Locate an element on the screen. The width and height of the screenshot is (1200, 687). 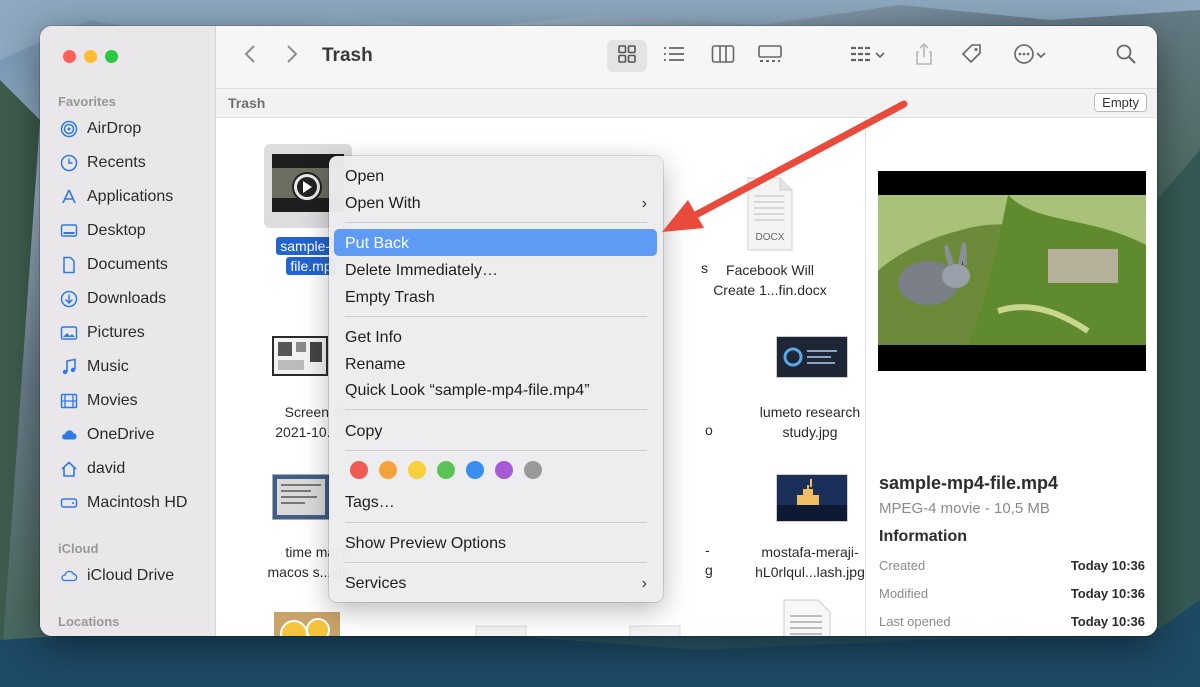
lumeto-thumbnail is located at coordinates (812, 357).